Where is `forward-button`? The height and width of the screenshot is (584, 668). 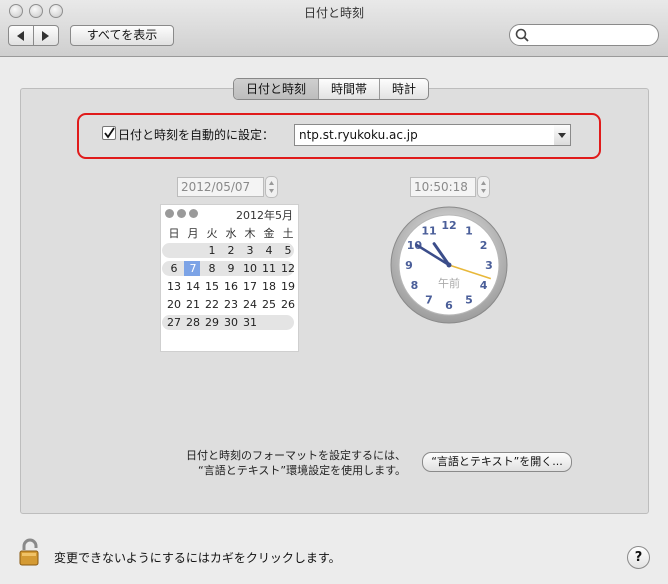
forward-button is located at coordinates (46, 35).